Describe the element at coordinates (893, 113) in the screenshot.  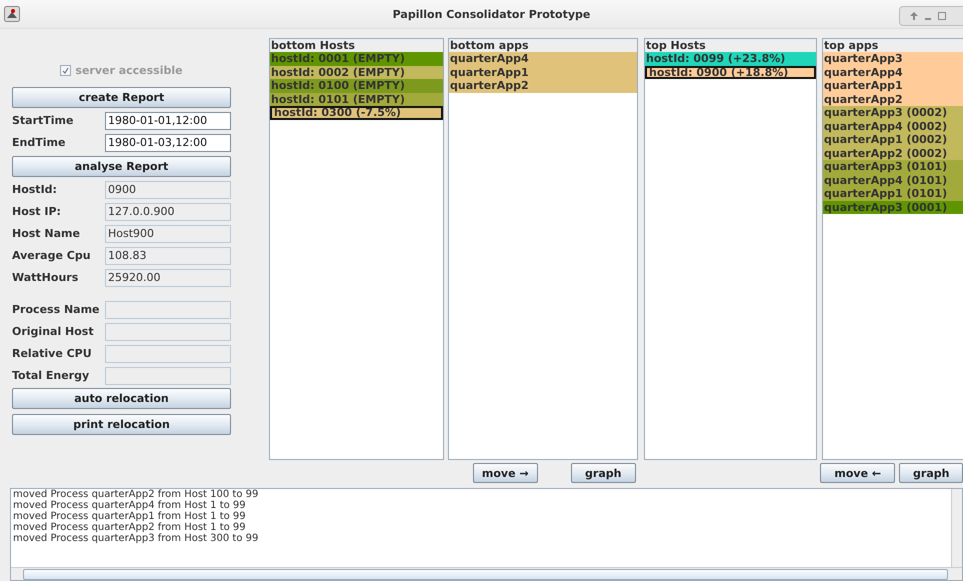
I see `list-item: quarterApp3 (0002)` at that location.